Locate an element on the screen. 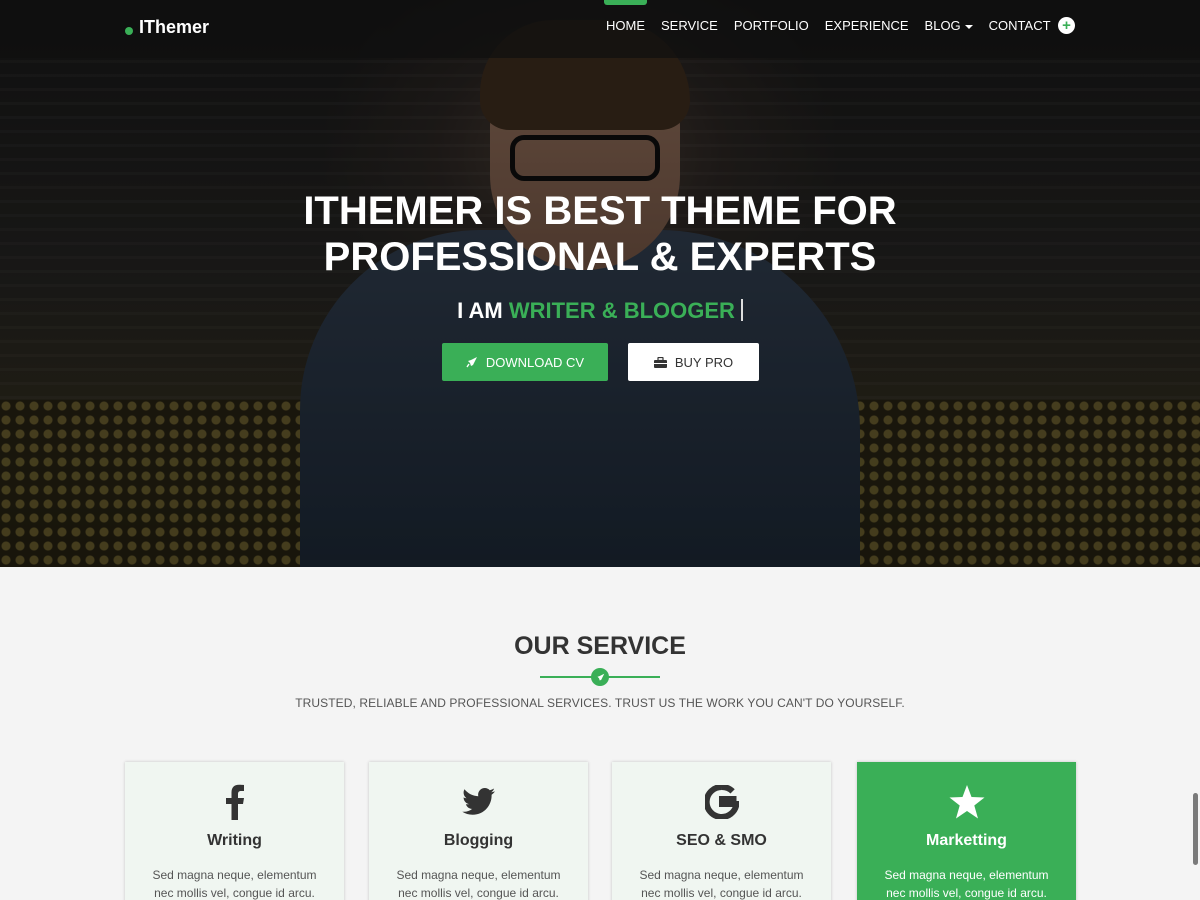 This screenshot has height=900, width=1200. plus-circle-icon: + is located at coordinates (1066, 25).